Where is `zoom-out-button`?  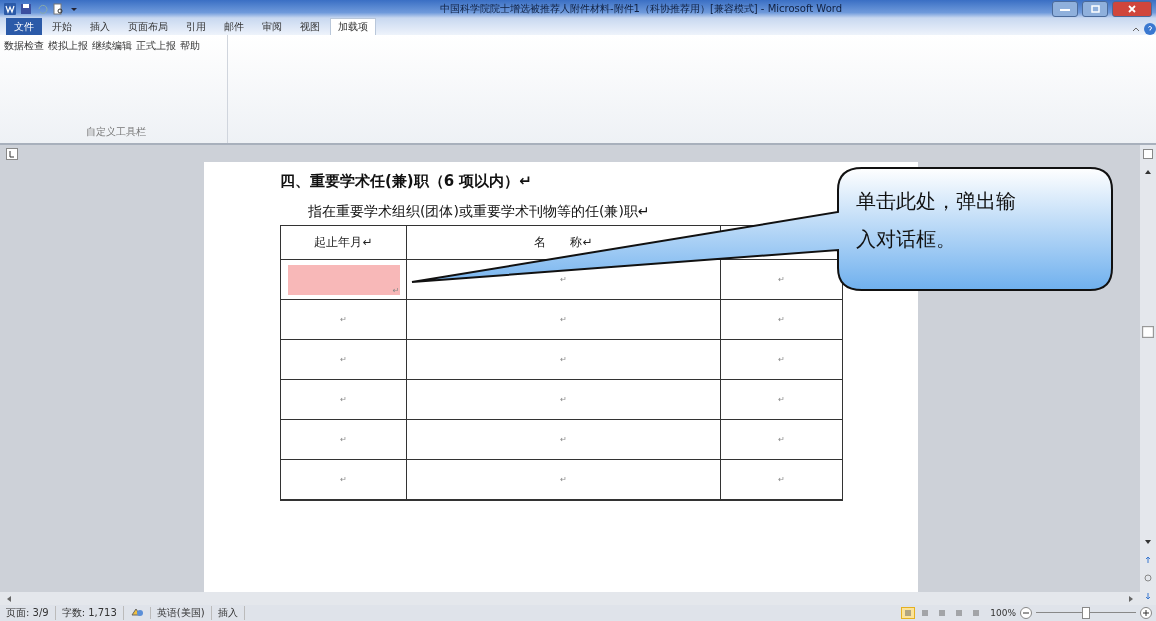
zoom-out-button is located at coordinates (1026, 613).